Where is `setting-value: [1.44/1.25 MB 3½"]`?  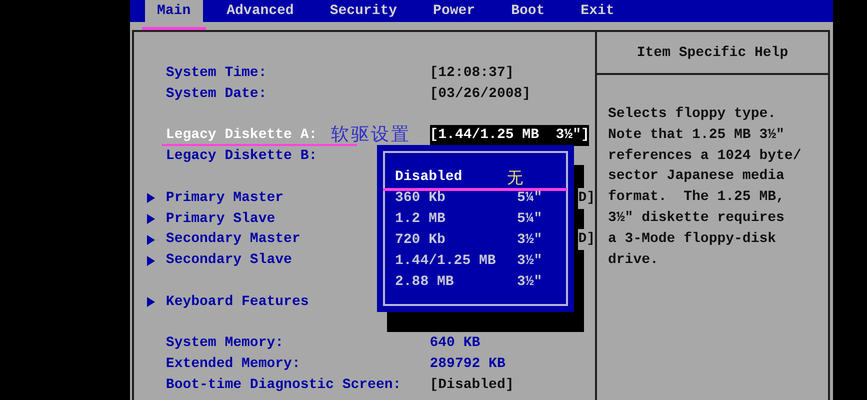
setting-value: [1.44/1.25 MB 3½"] is located at coordinates (510, 135).